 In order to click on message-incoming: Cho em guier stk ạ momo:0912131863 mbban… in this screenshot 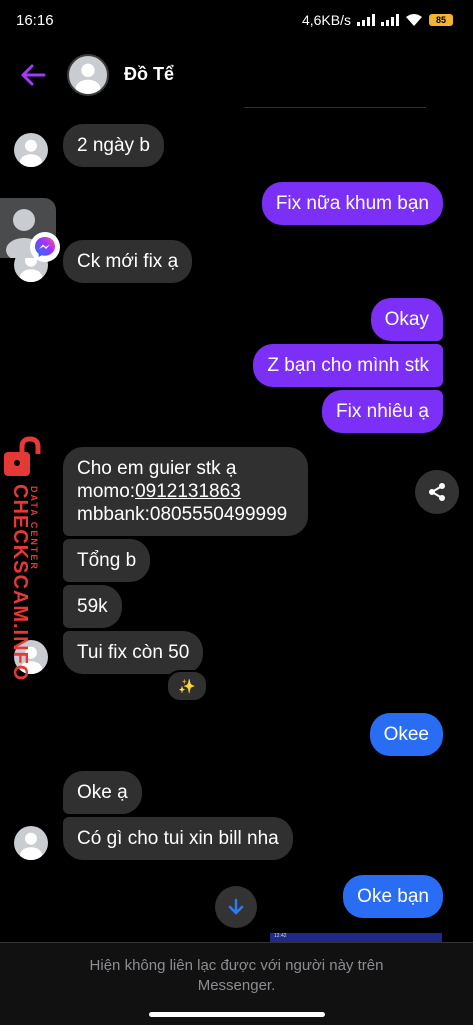, I will do `click(185, 491)`.